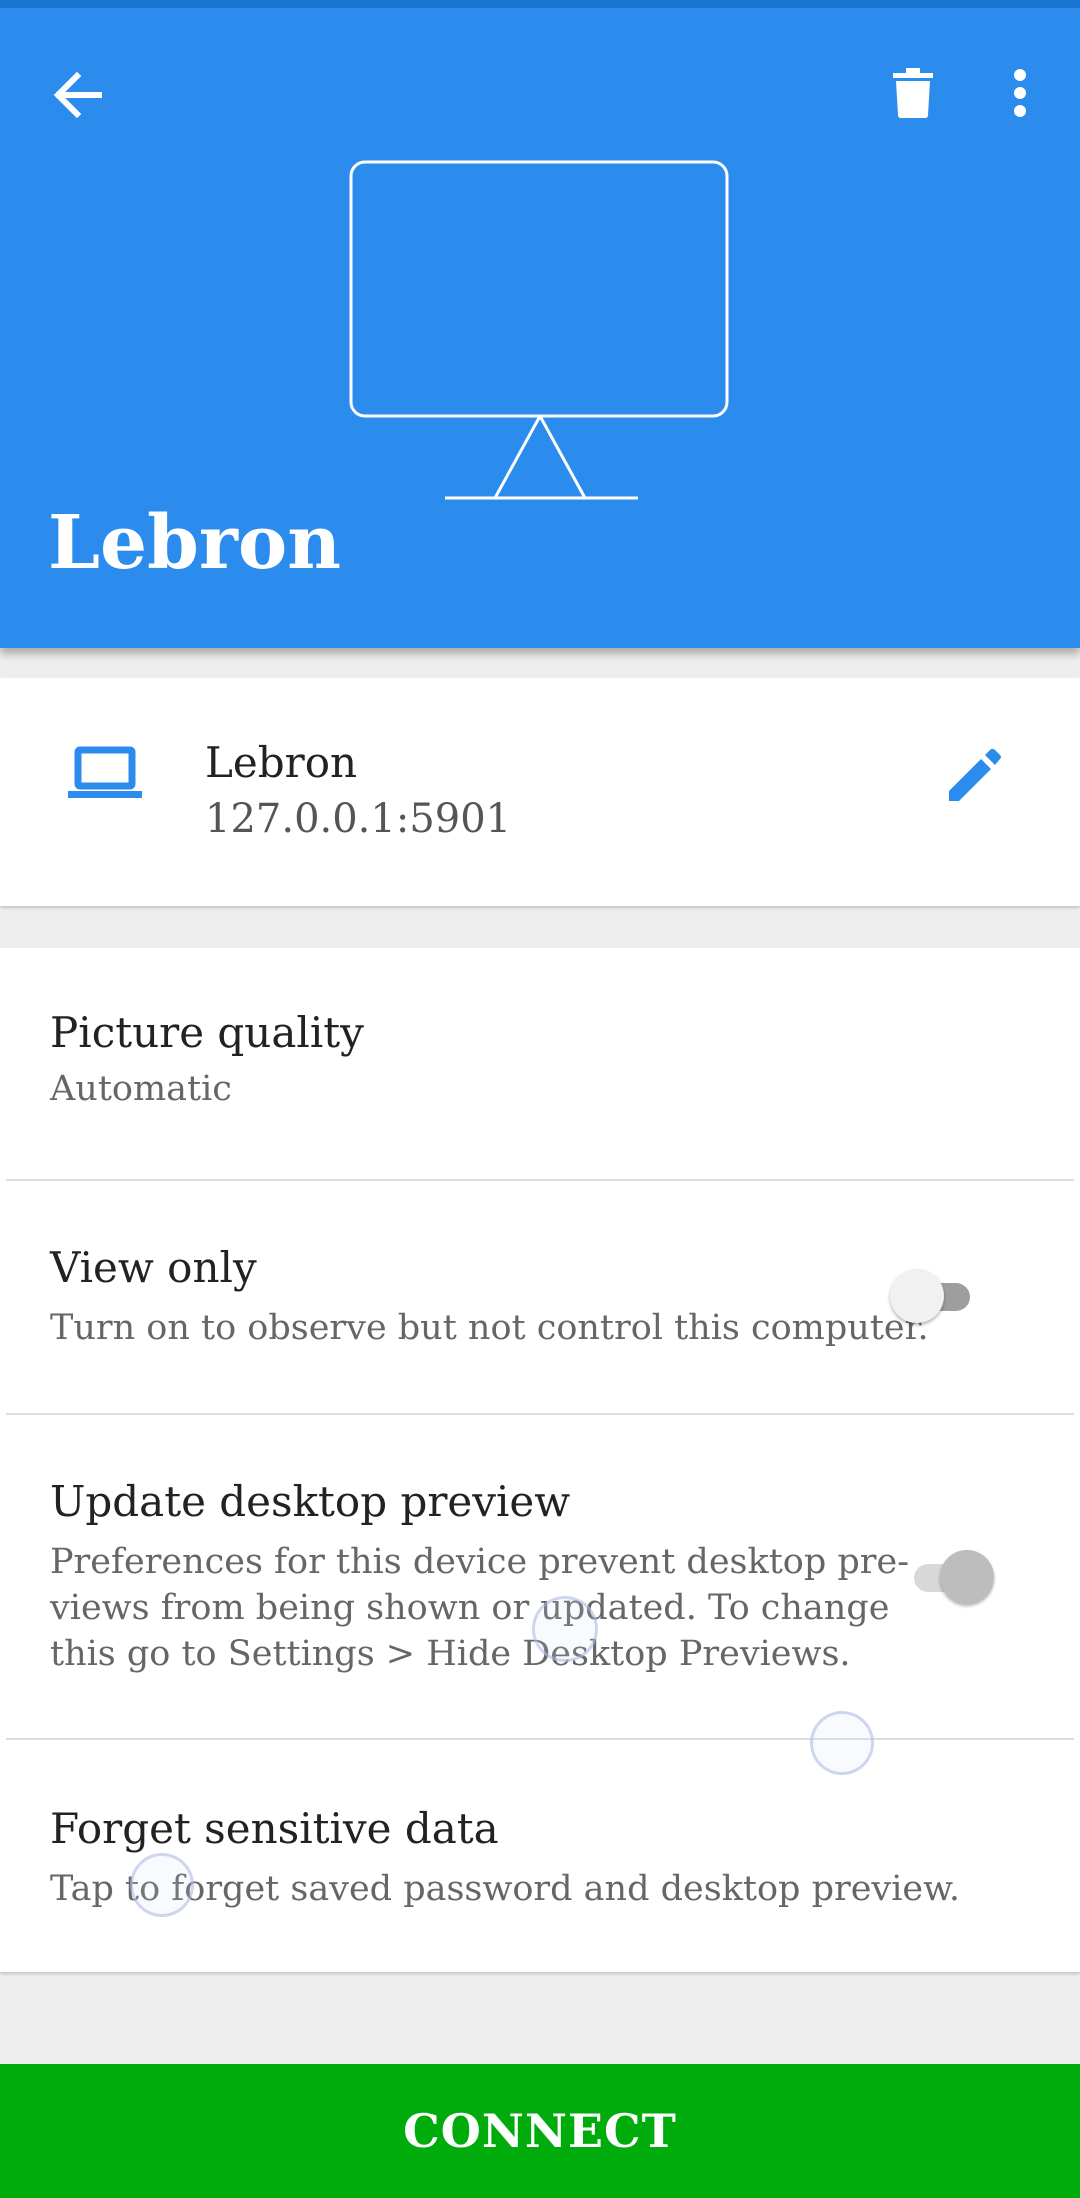  I want to click on picture-quality-setting: Picture quality Automatic, so click(540, 1064).